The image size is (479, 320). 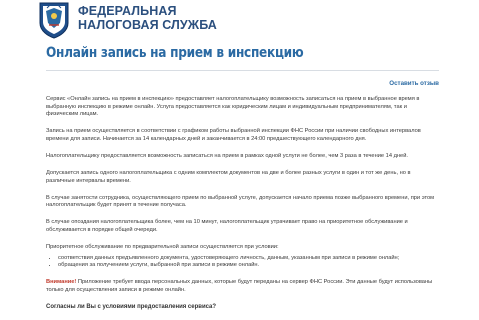 What do you see at coordinates (127, 11) in the screenshot?
I see `logo-line-1: ФЕДЕРАЛЬНАЯ` at bounding box center [127, 11].